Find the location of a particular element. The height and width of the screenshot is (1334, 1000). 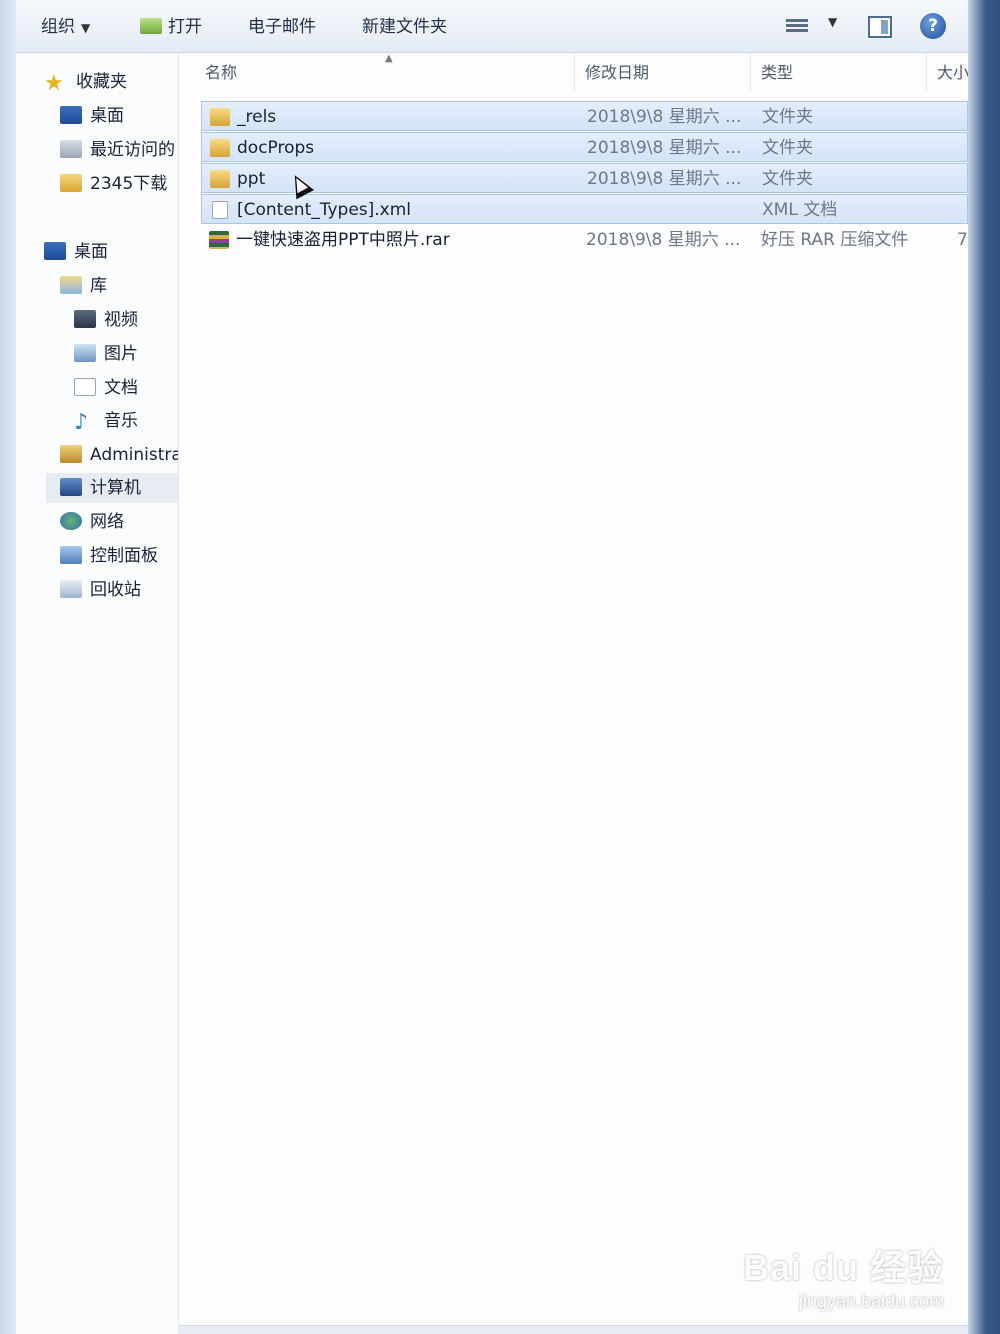

new-folder-button: 新建文件夹 is located at coordinates (404, 27).